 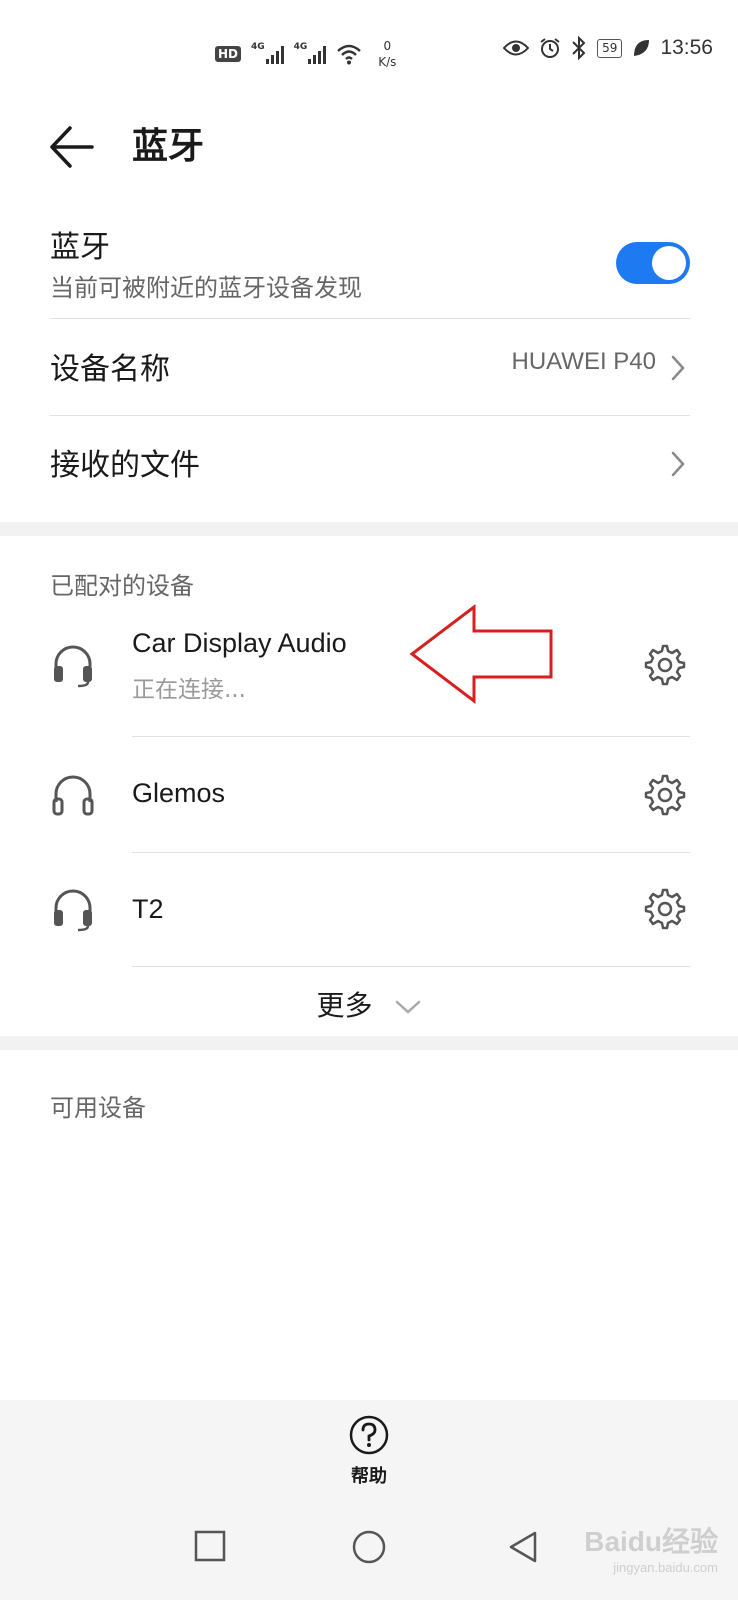 I want to click on net-speed-value: 0, so click(x=387, y=46).